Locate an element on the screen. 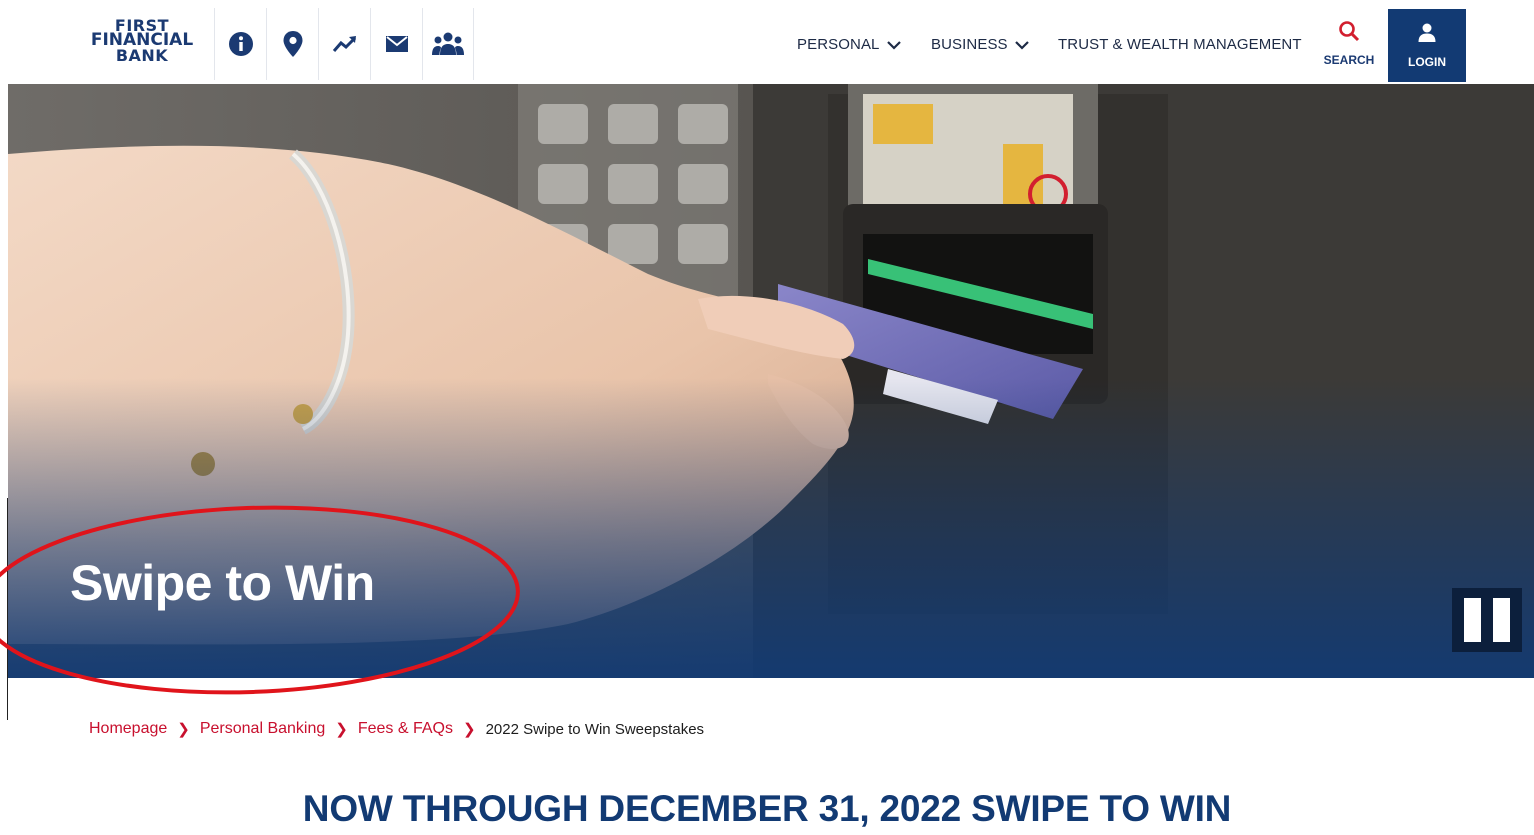 This screenshot has width=1534, height=835. hero-title: Swipe to Win is located at coordinates (222, 583).